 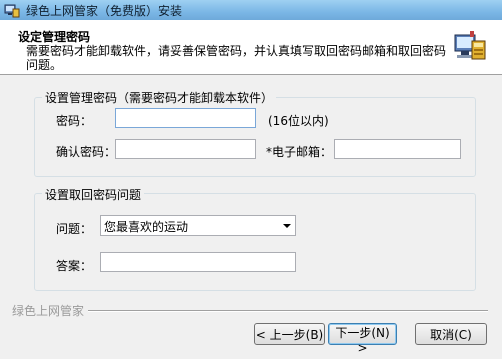 What do you see at coordinates (93, 194) in the screenshot?
I see `recovery-group-title: 设置取回密码问题` at bounding box center [93, 194].